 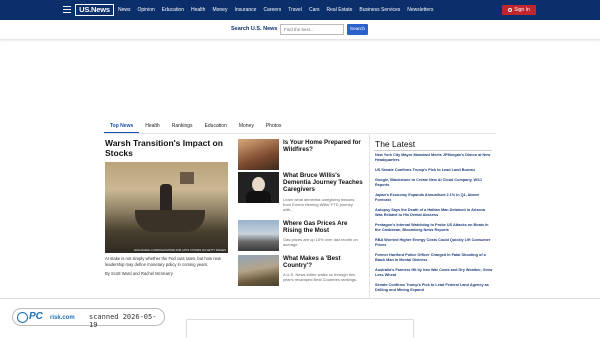 What do you see at coordinates (420, 10) in the screenshot?
I see `nav-newsletters: Newsletters` at bounding box center [420, 10].